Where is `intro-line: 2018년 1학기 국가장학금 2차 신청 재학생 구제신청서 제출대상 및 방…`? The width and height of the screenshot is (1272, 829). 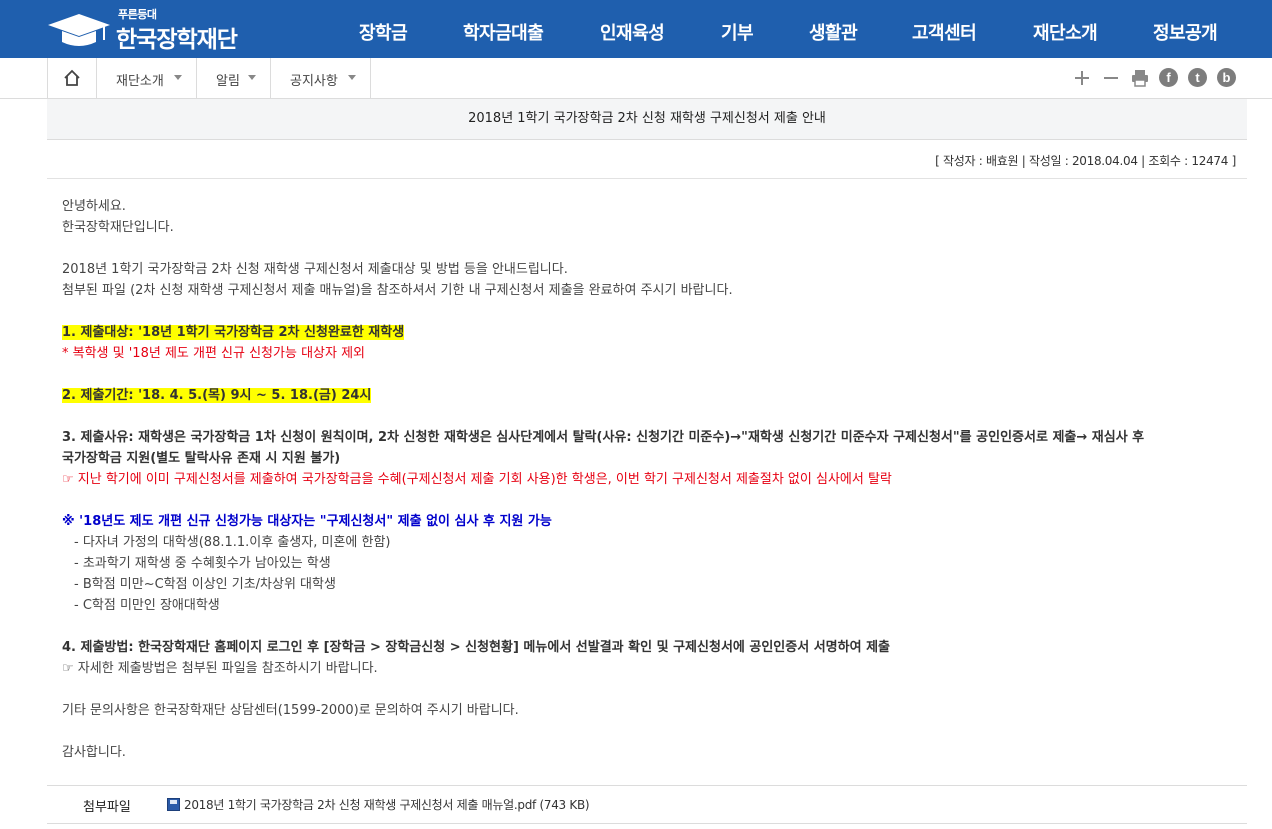
intro-line: 2018년 1학기 국가장학금 2차 신청 재학생 구제신청서 제출대상 및 방… is located at coordinates (315, 269).